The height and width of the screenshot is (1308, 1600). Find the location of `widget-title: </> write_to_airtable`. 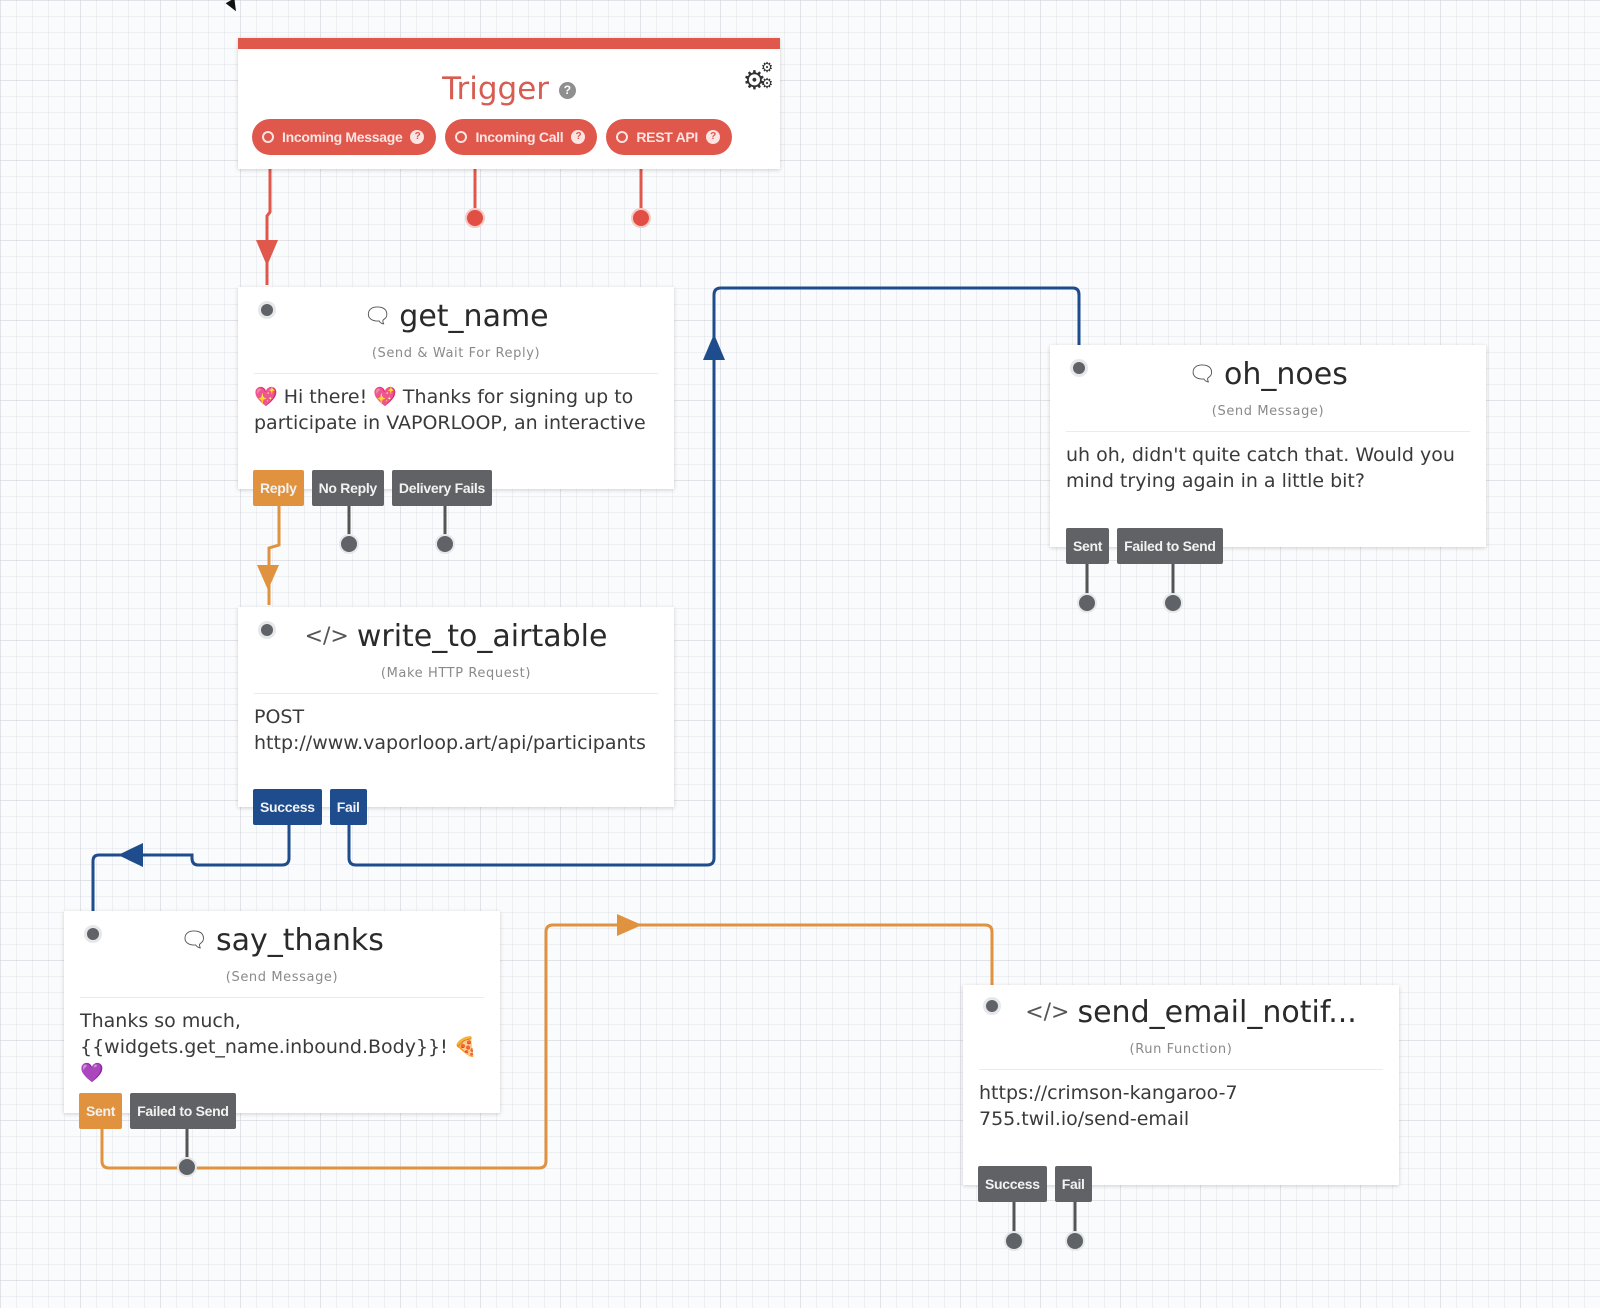

widget-title: </> write_to_airtable is located at coordinates (456, 630).